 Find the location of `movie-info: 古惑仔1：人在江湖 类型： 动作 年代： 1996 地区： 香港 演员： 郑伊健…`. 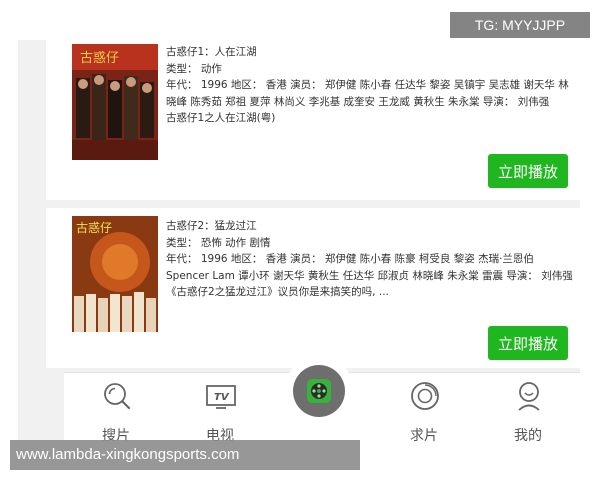

movie-info: 古惑仔1：人在江湖 类型： 动作 年代： 1996 地区： 香港 演员： 郑伊健… is located at coordinates (370, 85).